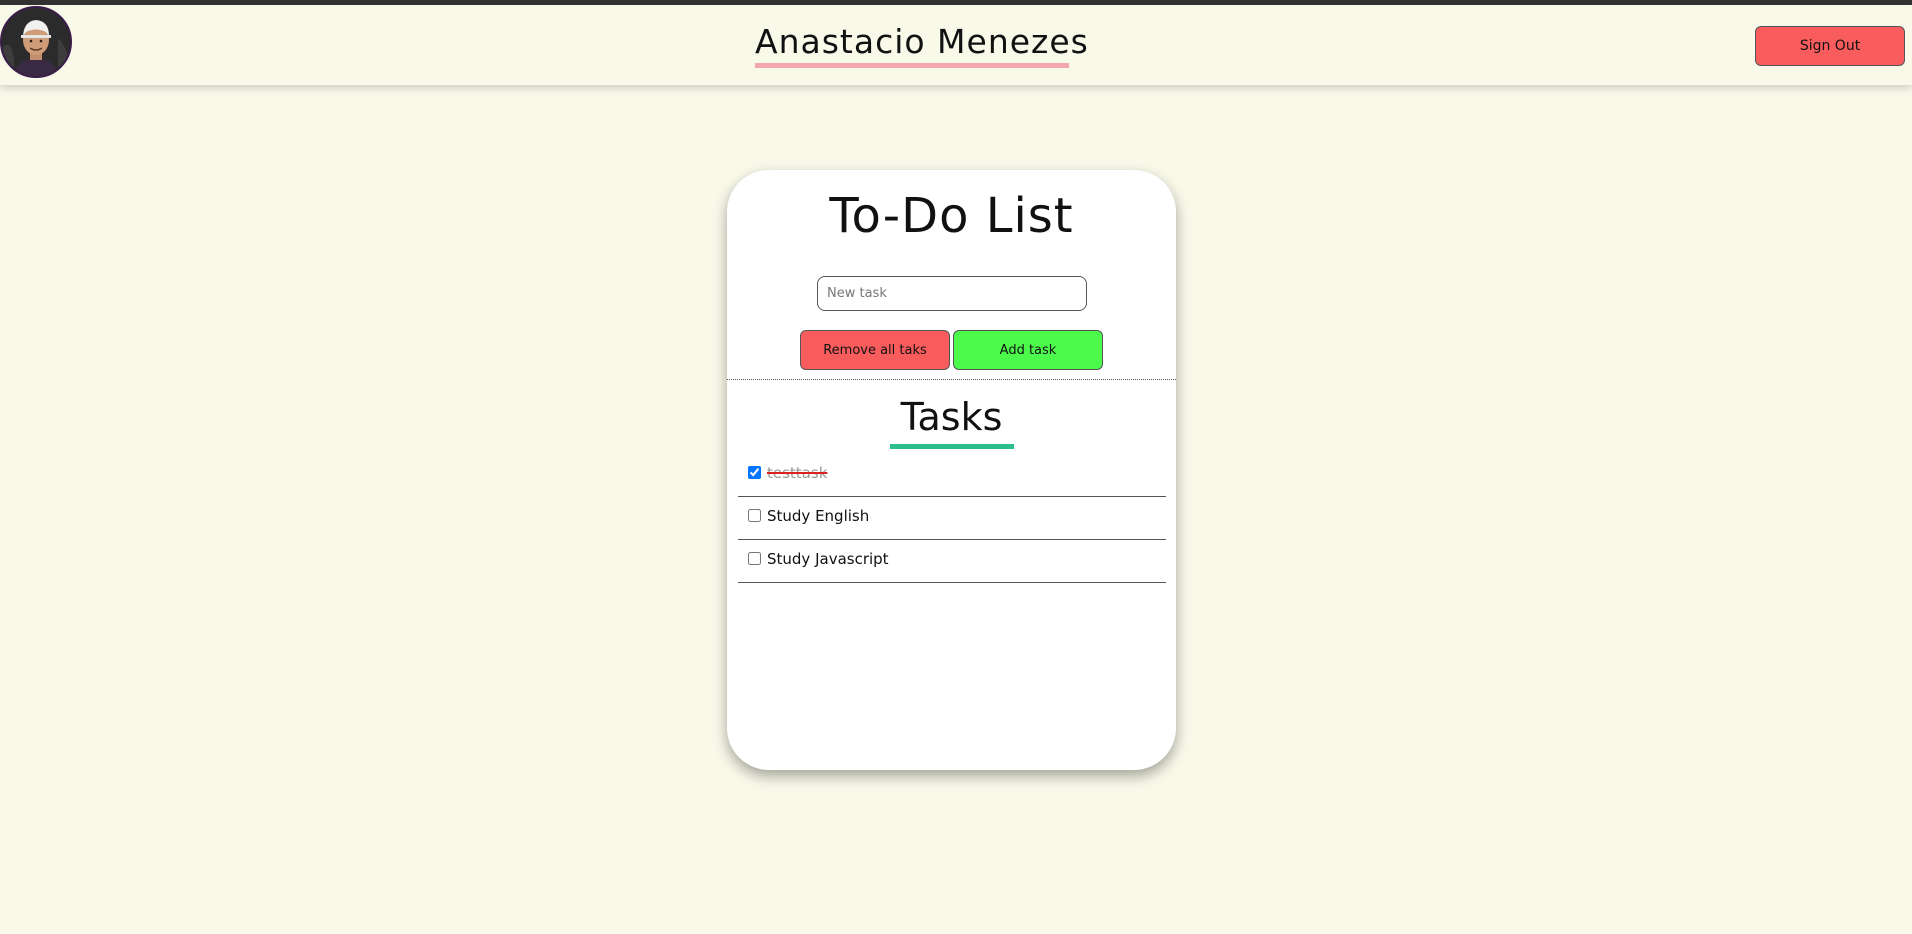 This screenshot has height=934, width=1912. What do you see at coordinates (922, 41) in the screenshot?
I see `user-name: Anastacio Menezes` at bounding box center [922, 41].